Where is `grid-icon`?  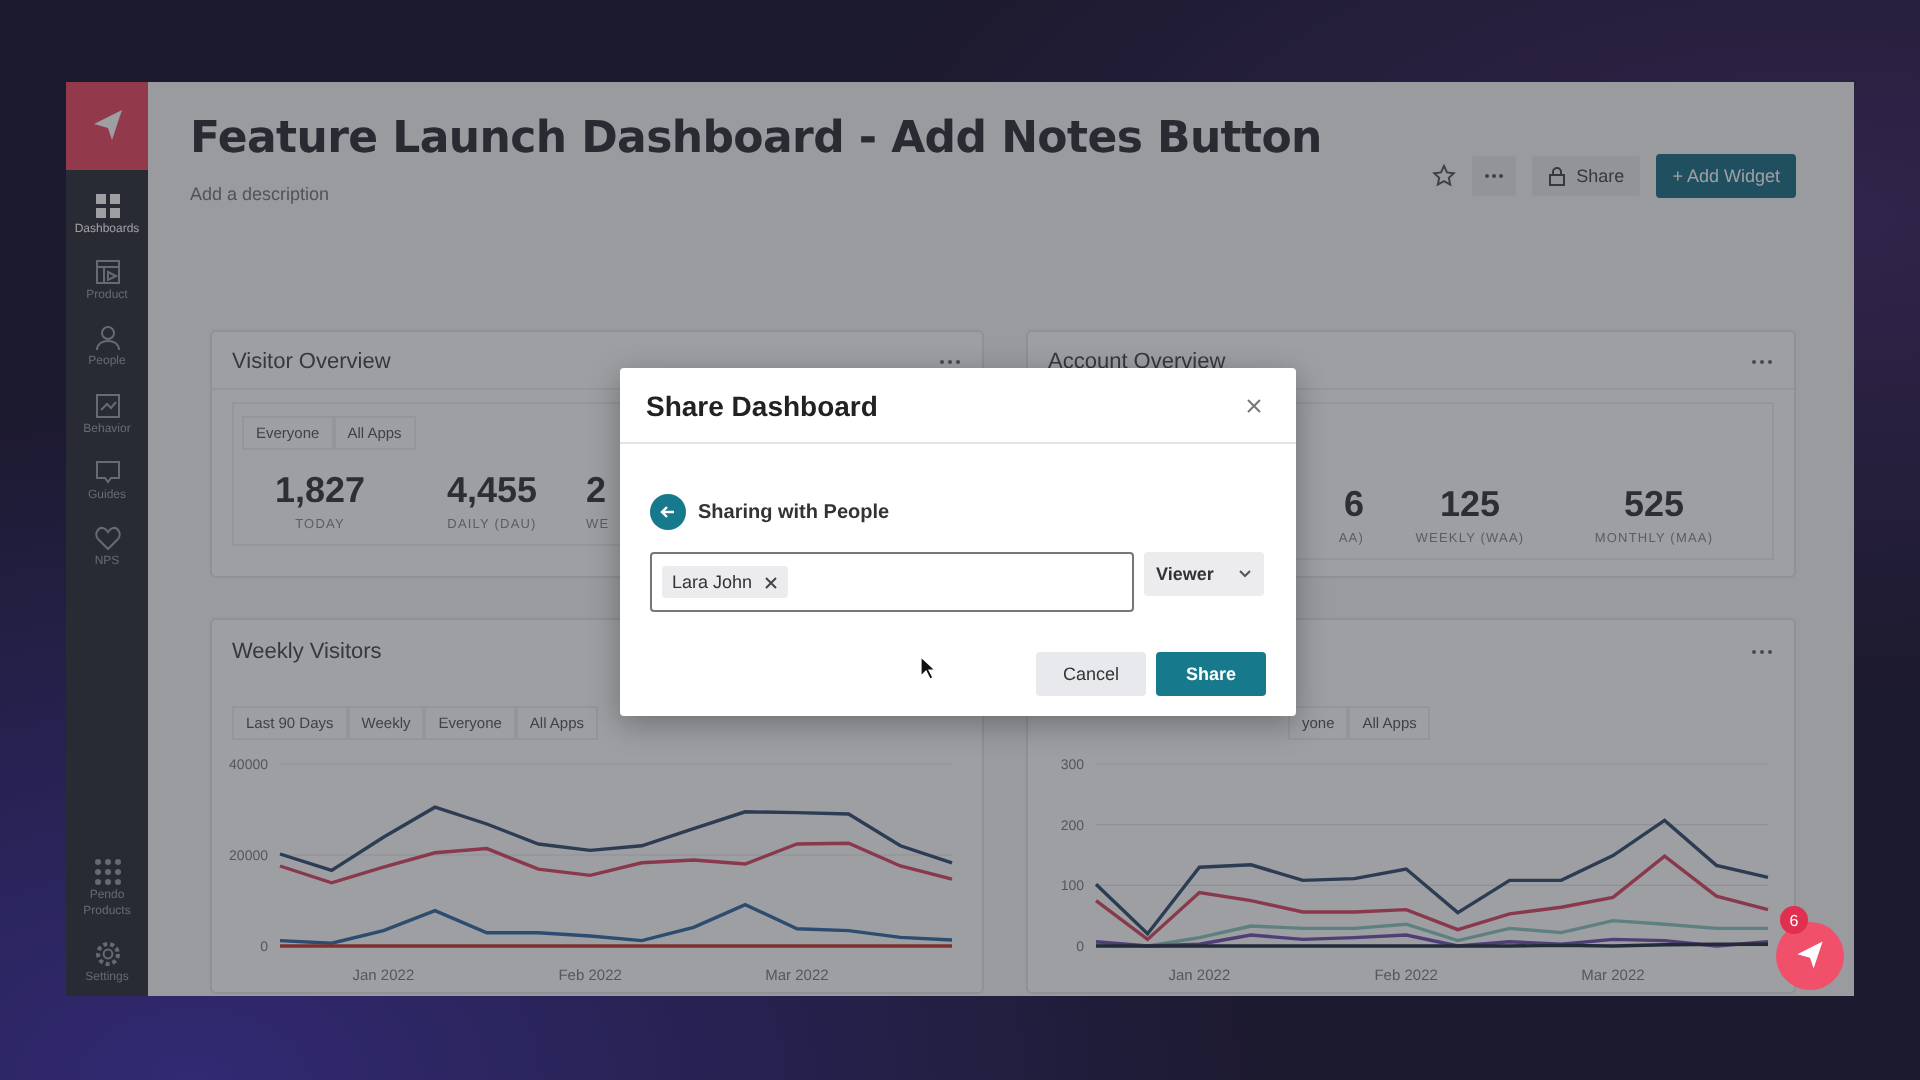 grid-icon is located at coordinates (107, 206).